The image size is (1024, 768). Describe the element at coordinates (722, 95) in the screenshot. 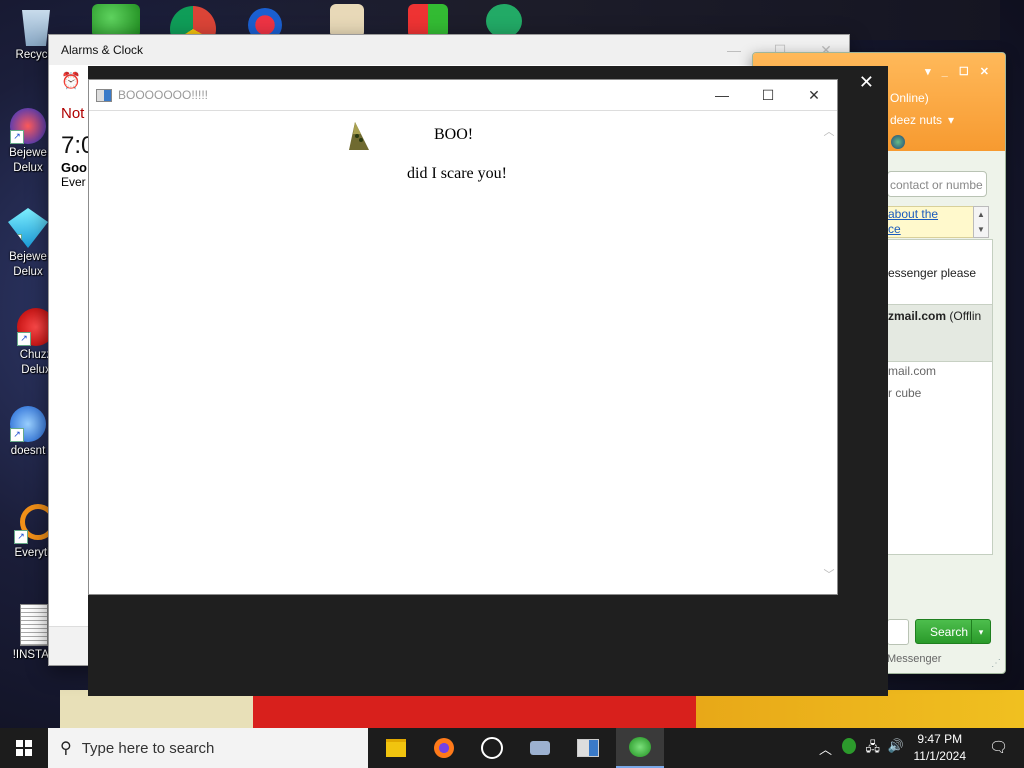

I see `minimize-button: —` at that location.